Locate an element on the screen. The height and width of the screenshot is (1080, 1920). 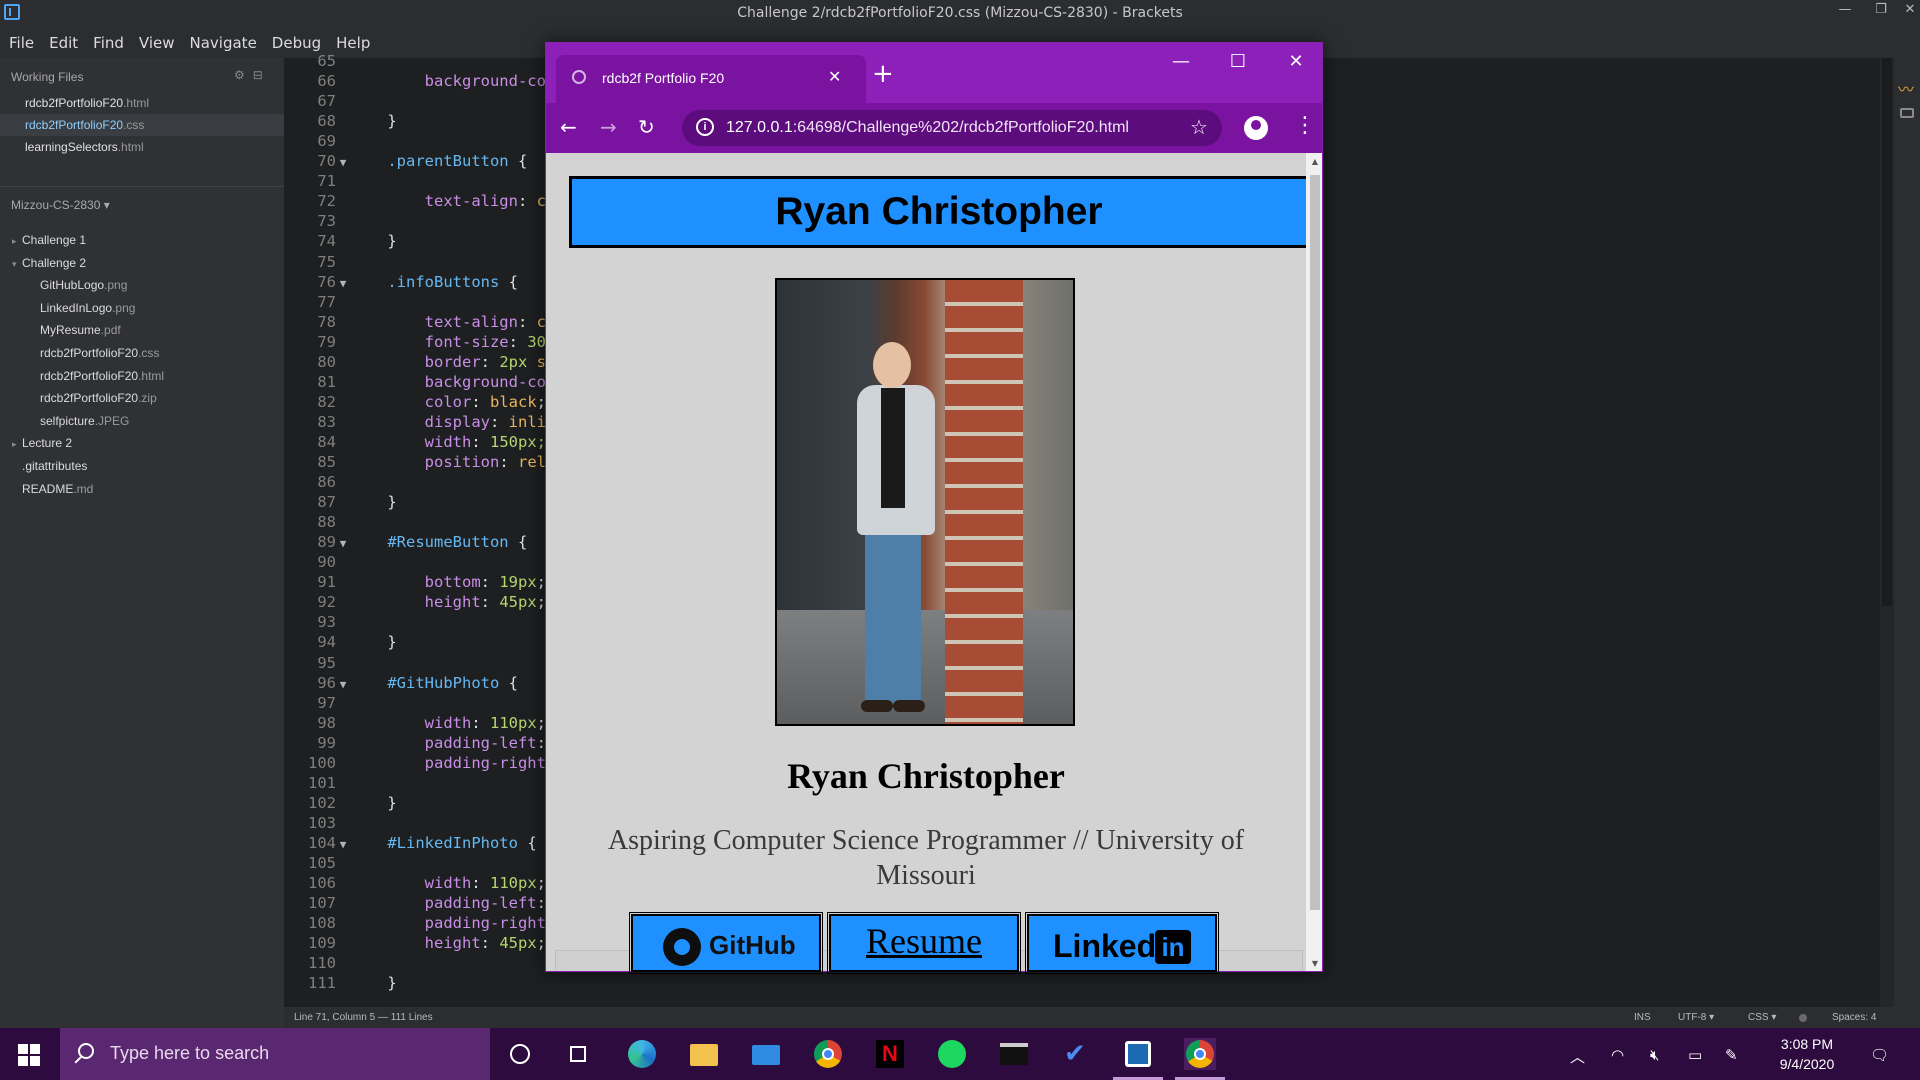
line-number: 104 is located at coordinates (322, 842).